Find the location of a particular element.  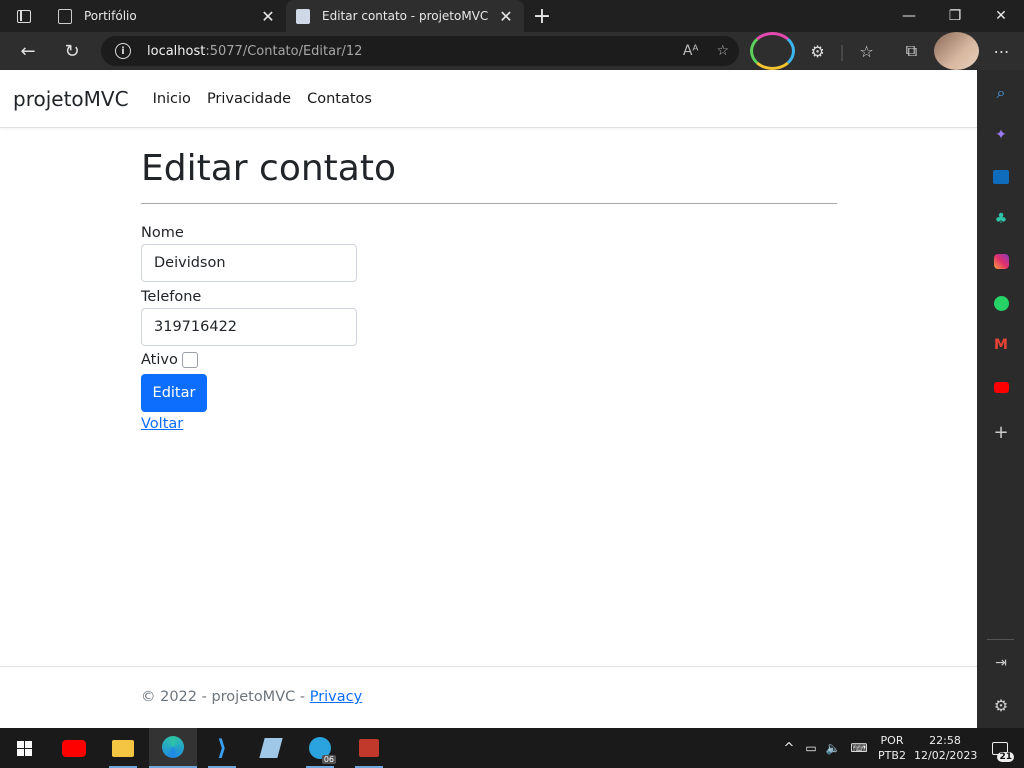

instagram-icon is located at coordinates (1001, 261).